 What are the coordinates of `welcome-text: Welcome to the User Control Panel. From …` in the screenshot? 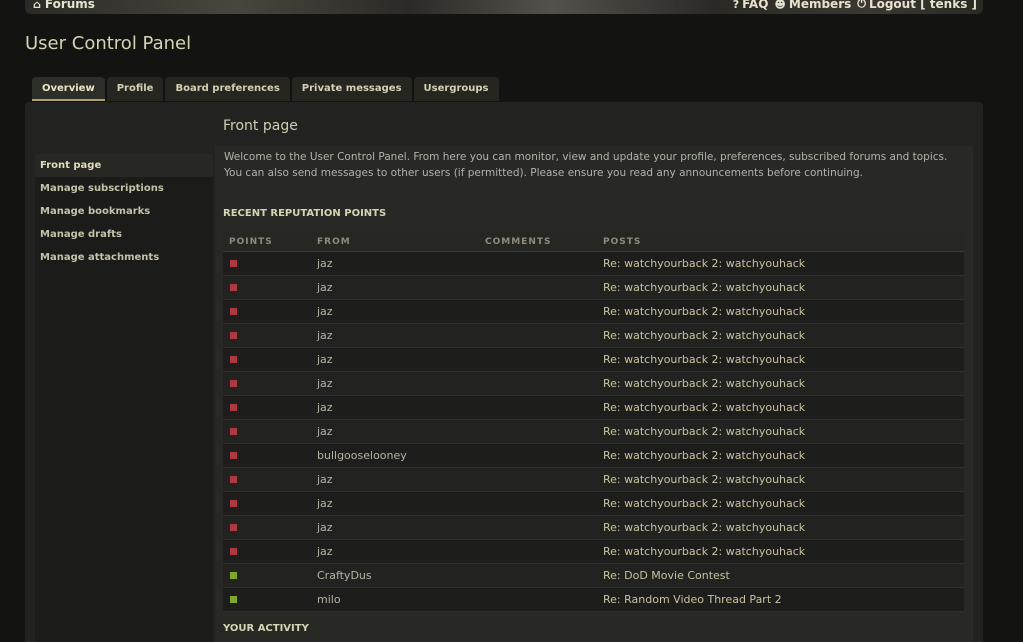 It's located at (586, 165).